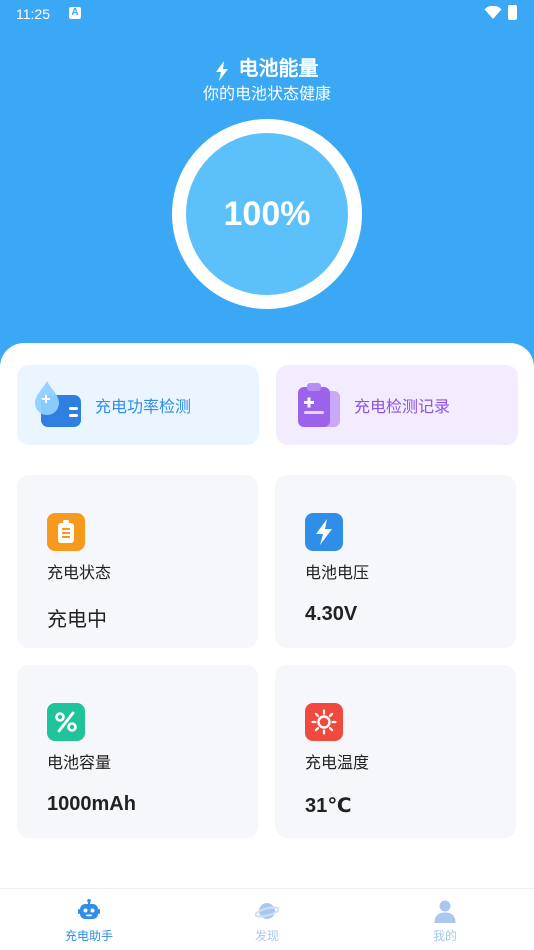 This screenshot has height=950, width=534. Describe the element at coordinates (324, 722) in the screenshot. I see `sun-icon` at that location.